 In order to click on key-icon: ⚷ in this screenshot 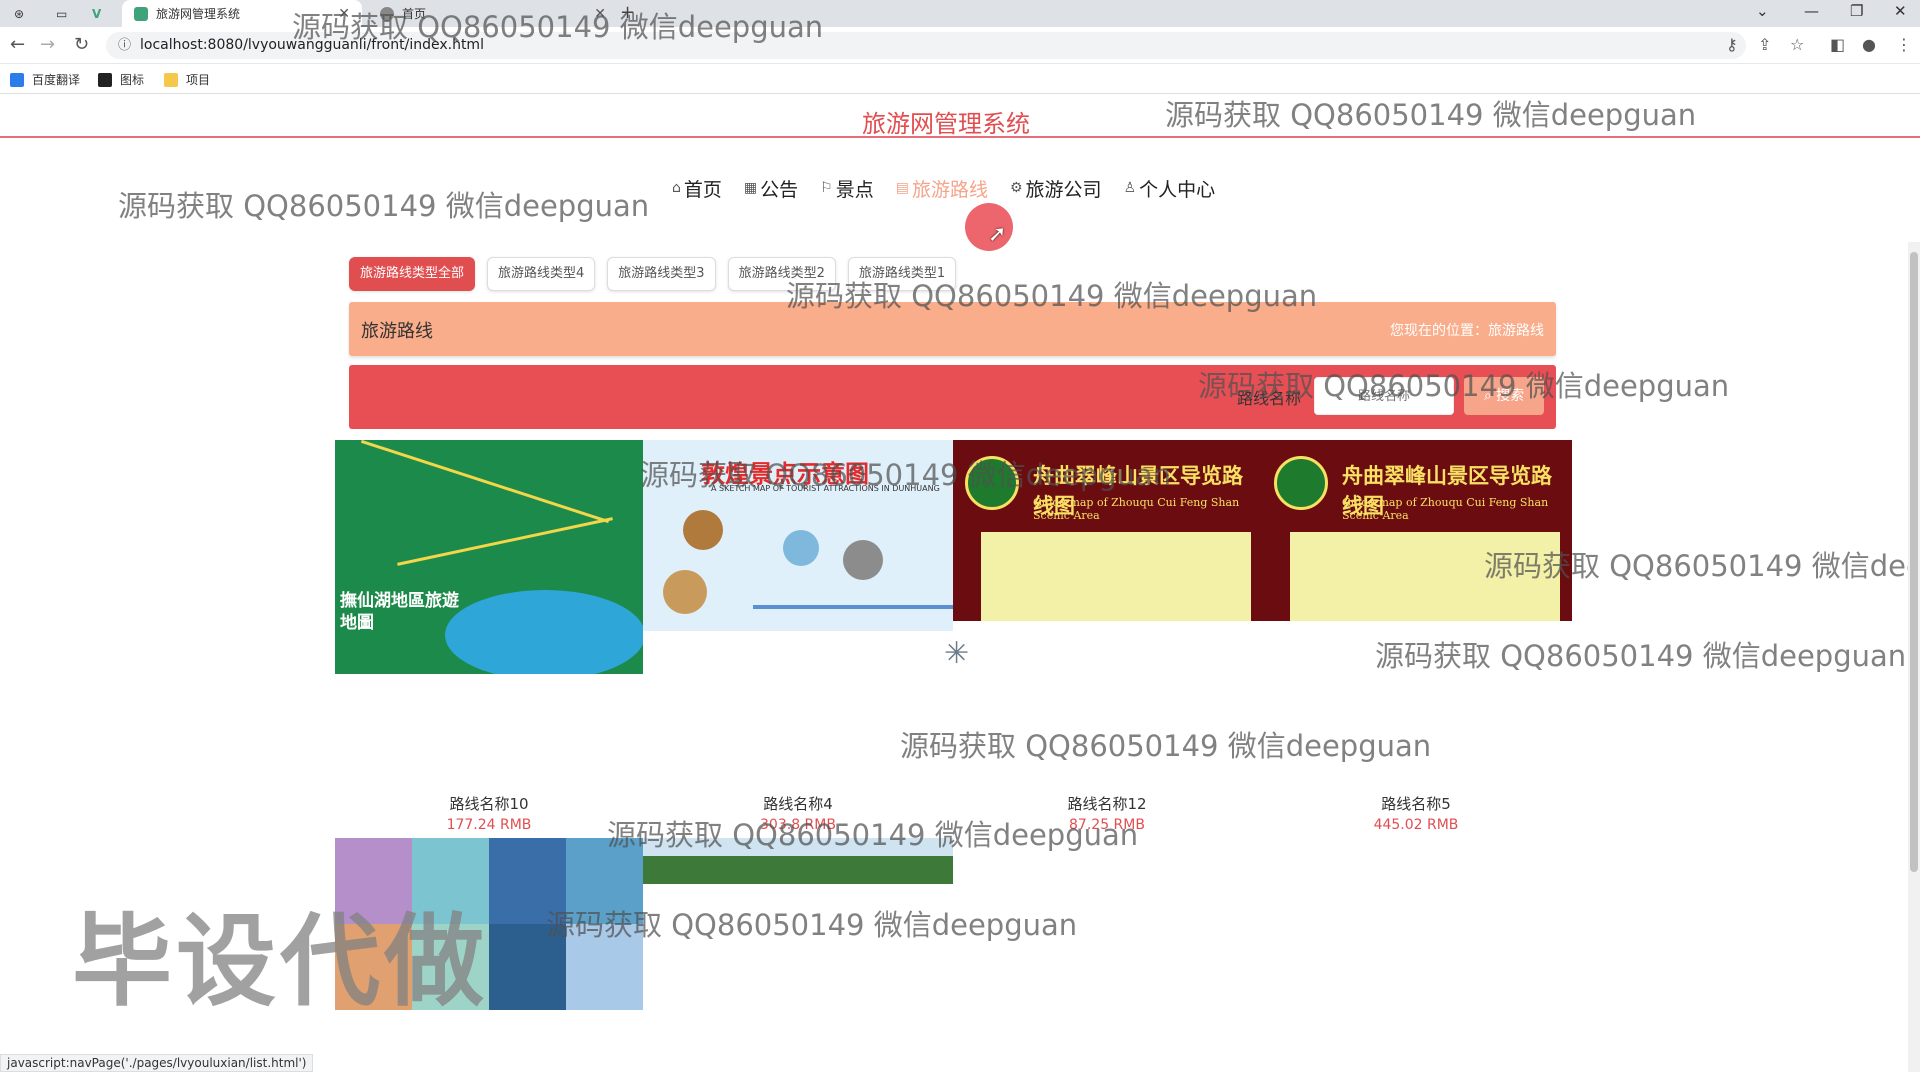, I will do `click(1732, 44)`.